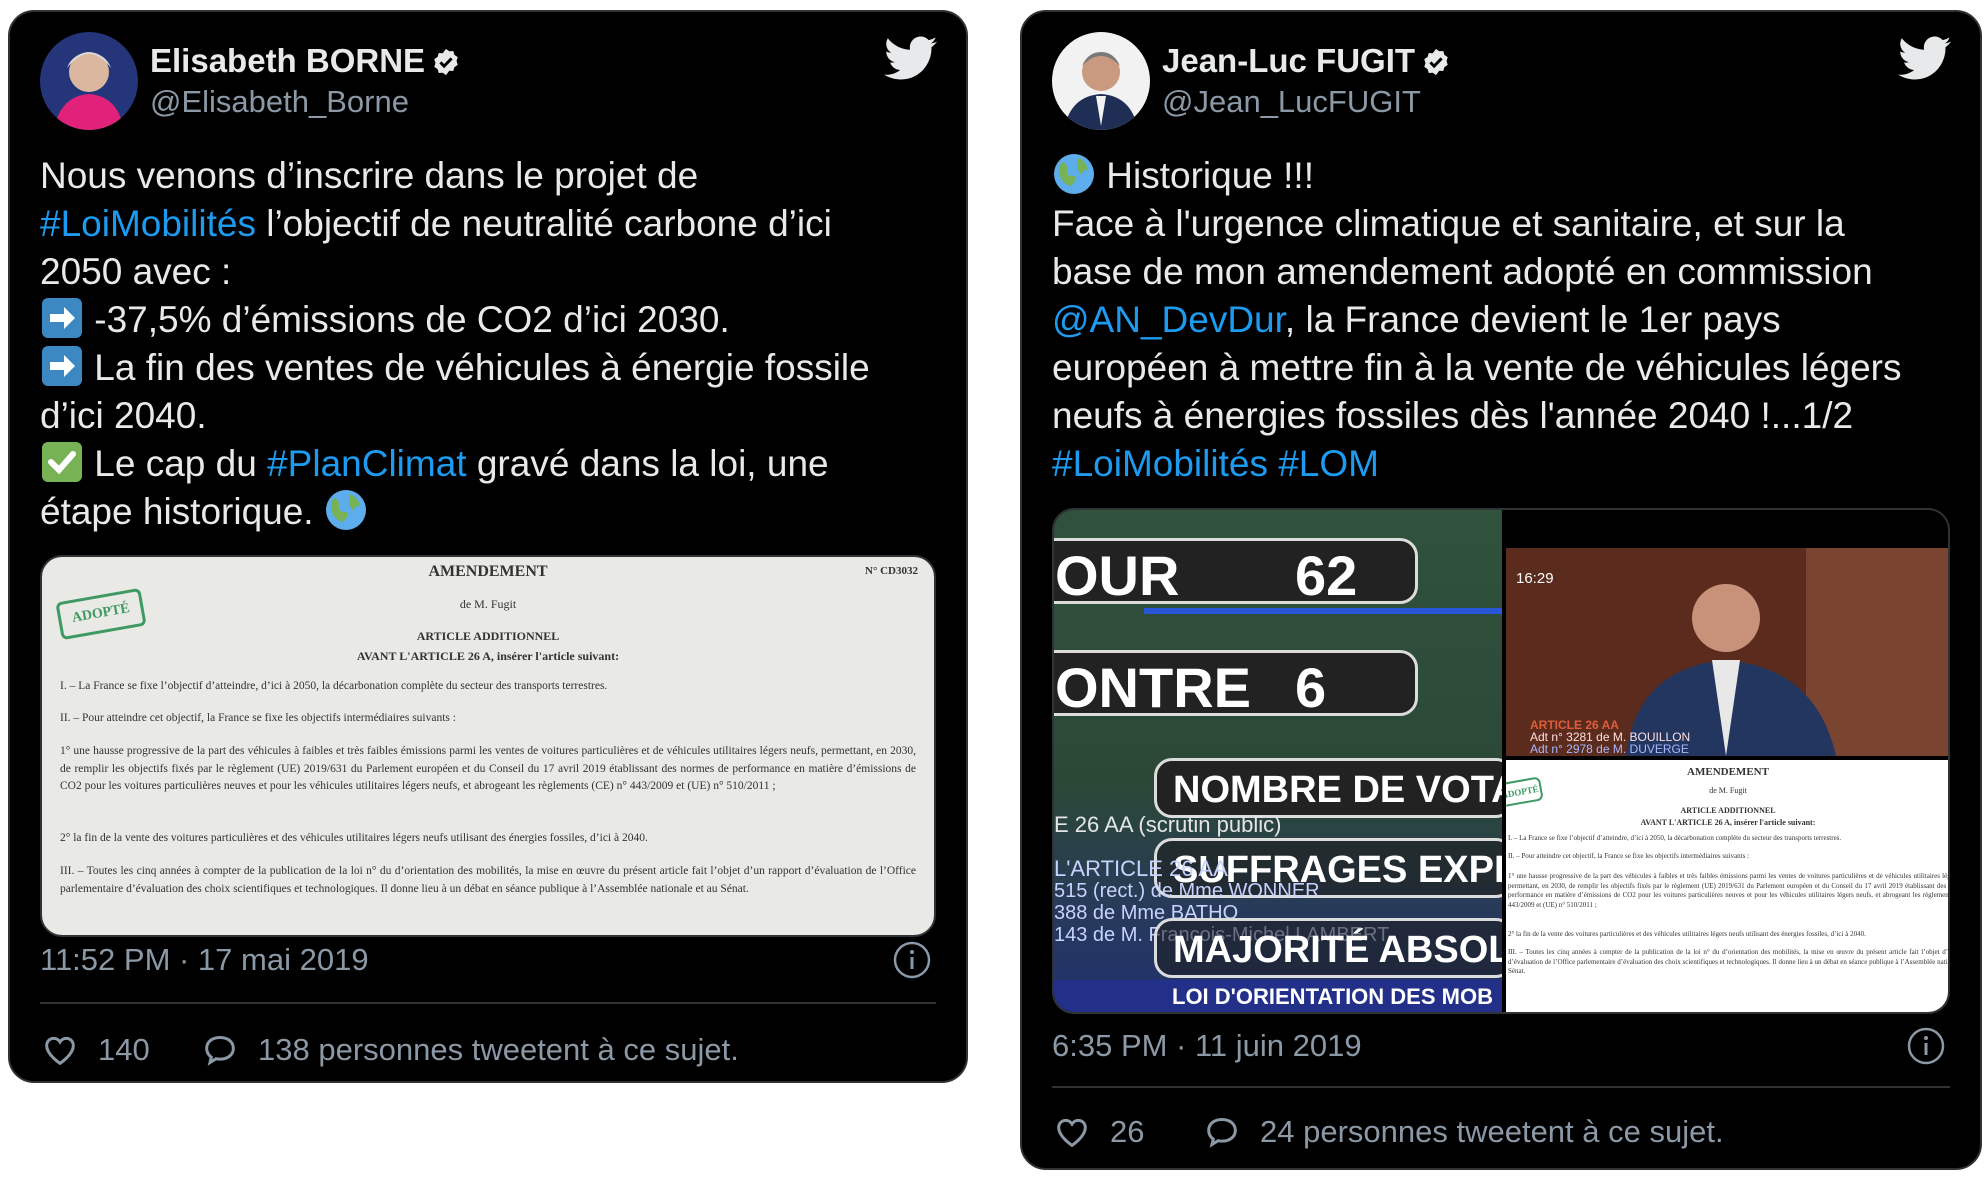  What do you see at coordinates (1291, 102) in the screenshot?
I see `author-handle: @Jean_LucFUGIT` at bounding box center [1291, 102].